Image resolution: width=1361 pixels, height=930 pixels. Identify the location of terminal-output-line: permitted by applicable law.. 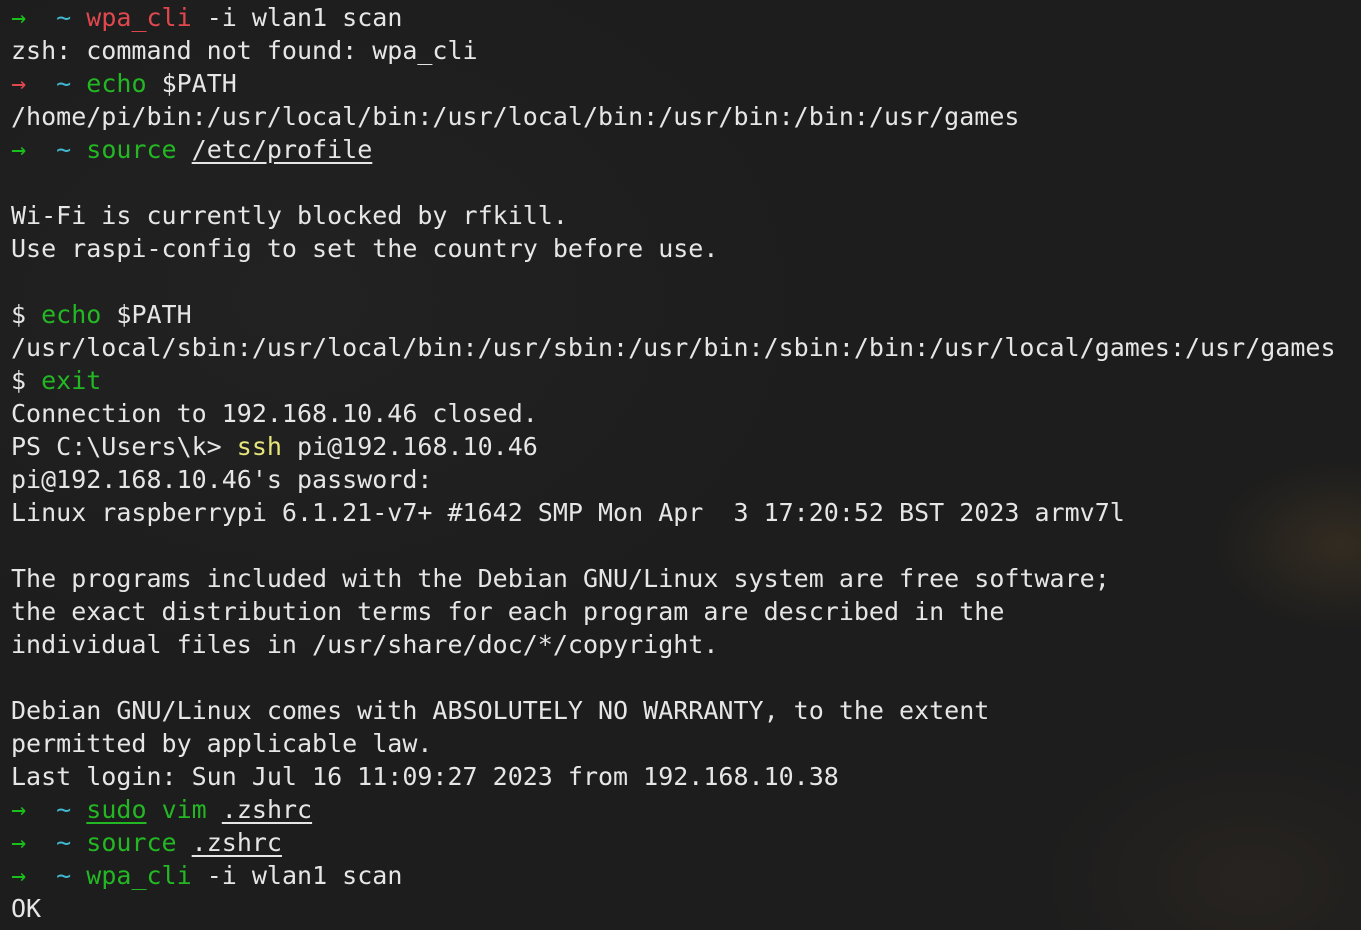
(222, 743).